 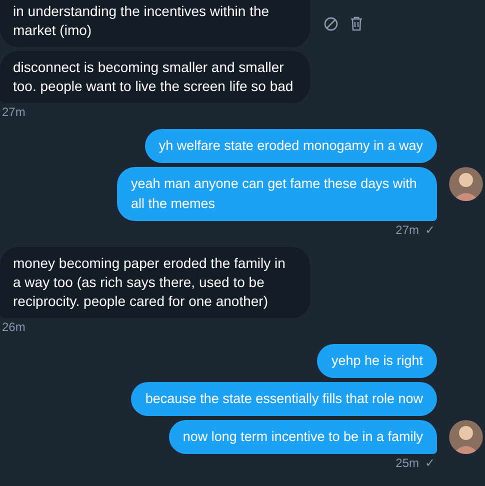 I want to click on block-icon, so click(x=331, y=23).